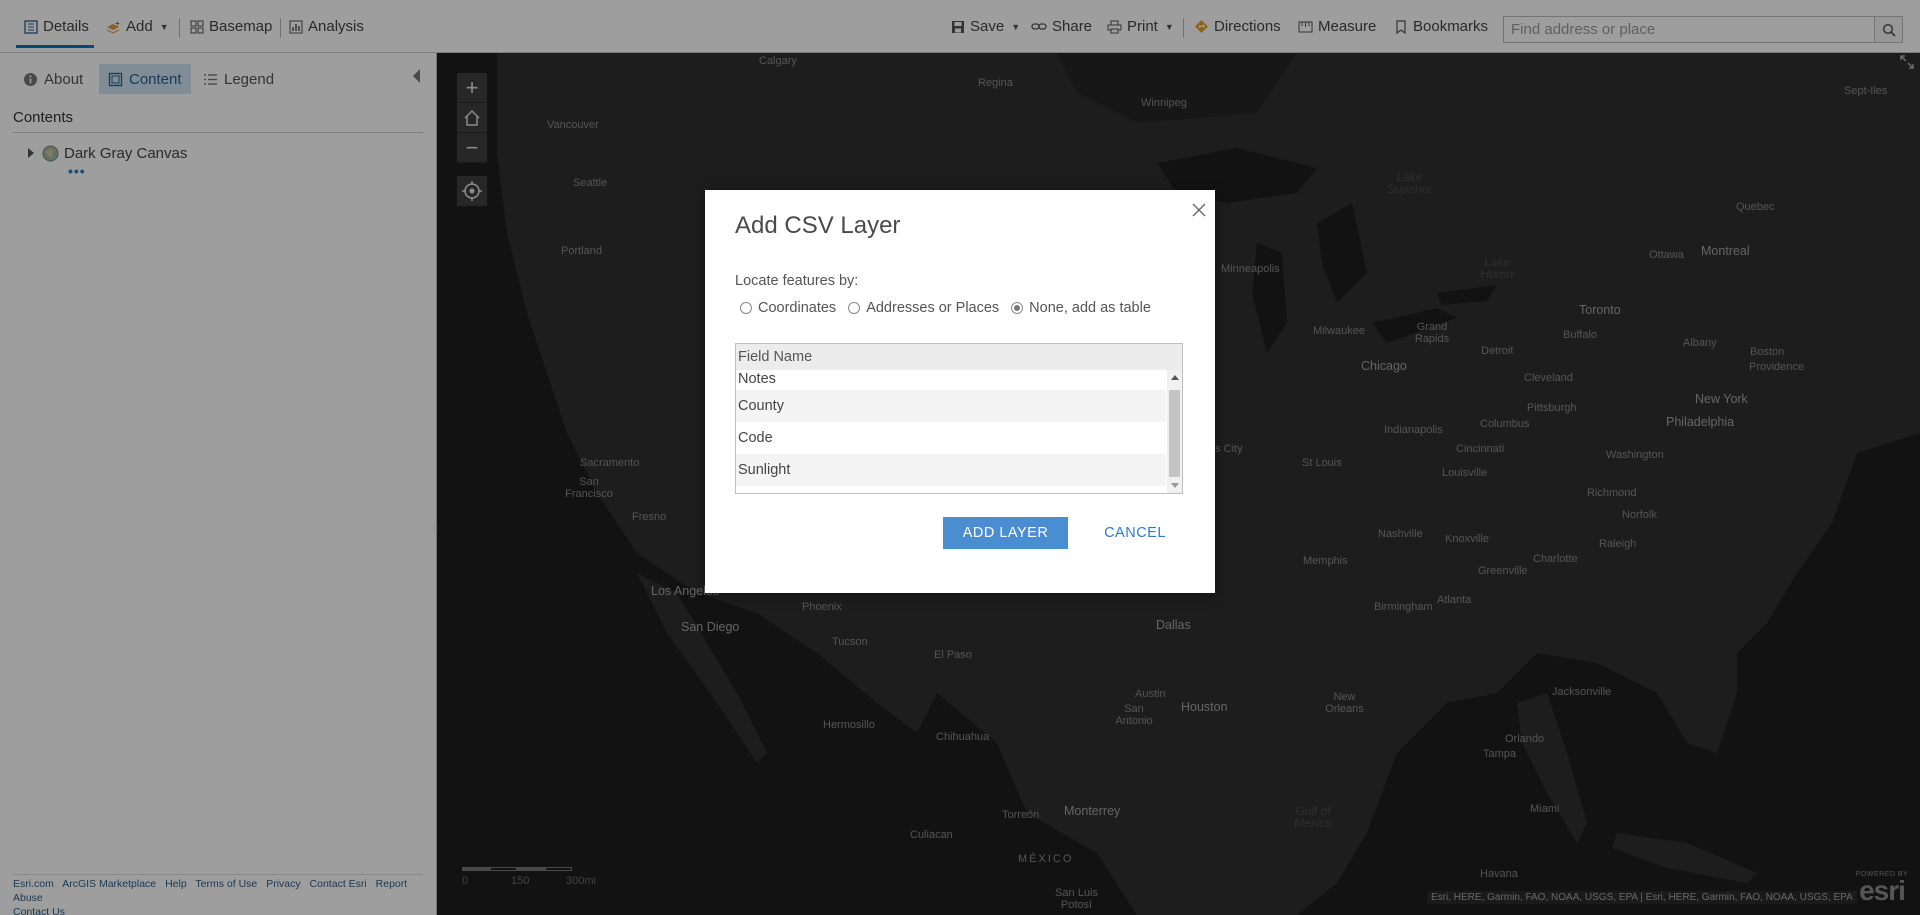  Describe the element at coordinates (818, 225) in the screenshot. I see `dialog-title: Add CSV Layer` at that location.